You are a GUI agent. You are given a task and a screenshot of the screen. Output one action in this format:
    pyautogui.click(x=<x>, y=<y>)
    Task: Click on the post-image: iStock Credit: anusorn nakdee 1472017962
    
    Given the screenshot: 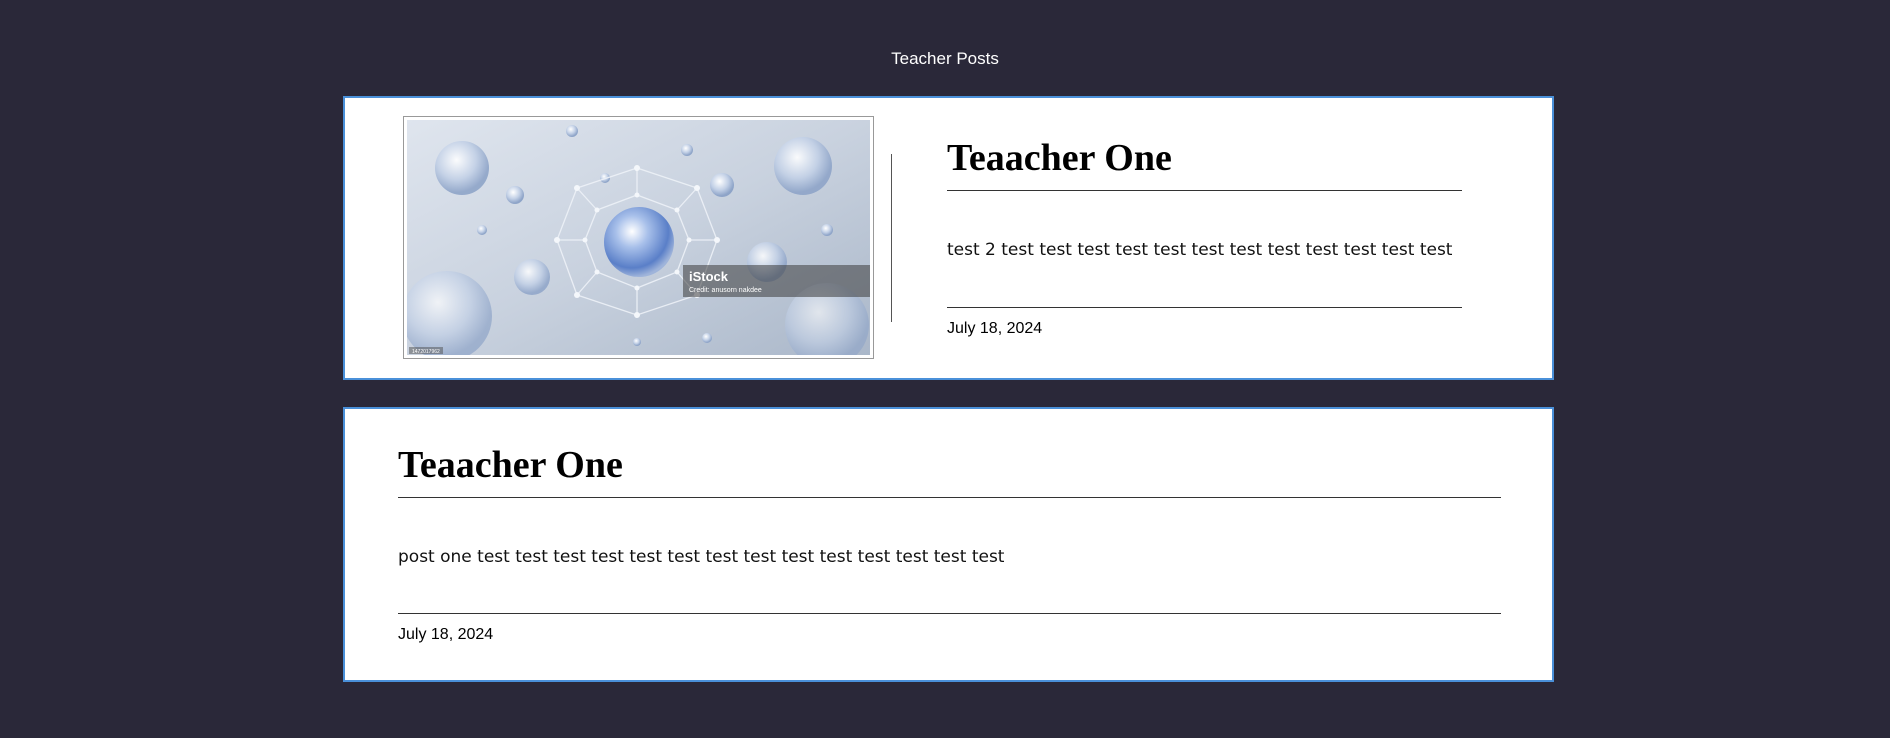 What is the action you would take?
    pyautogui.click(x=638, y=237)
    